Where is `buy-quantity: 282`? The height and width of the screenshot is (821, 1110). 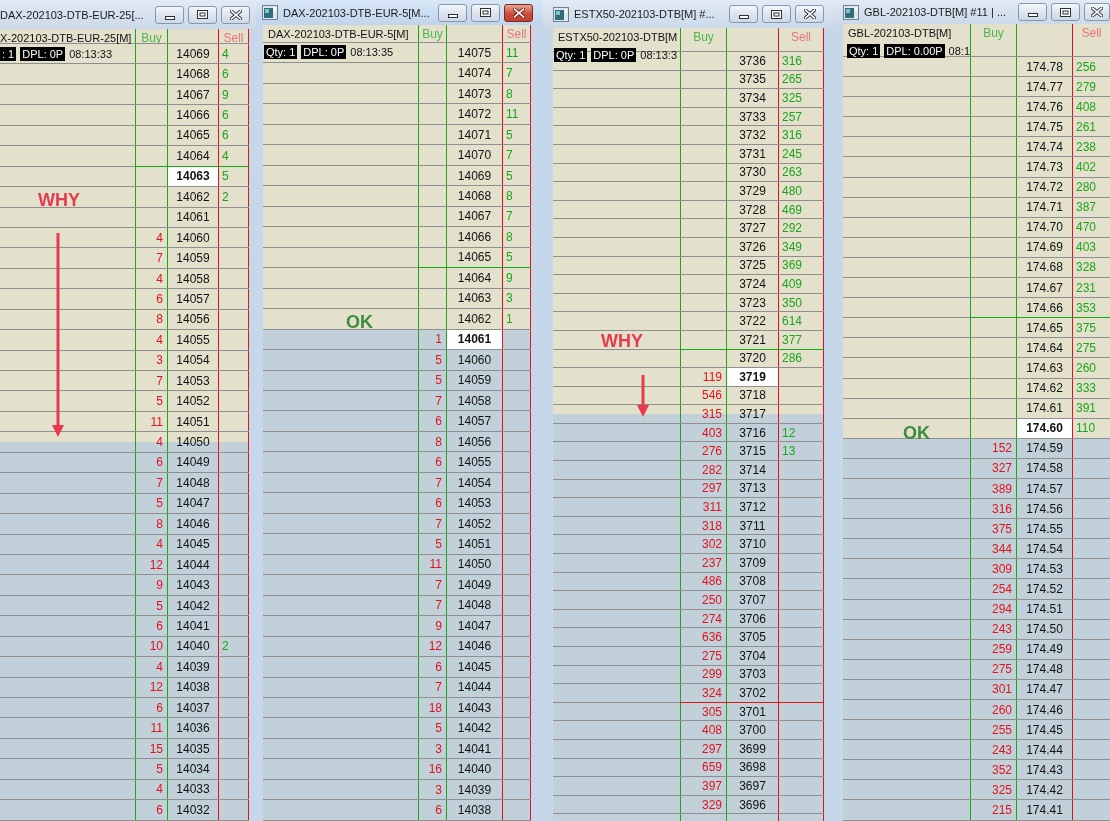 buy-quantity: 282 is located at coordinates (703, 470).